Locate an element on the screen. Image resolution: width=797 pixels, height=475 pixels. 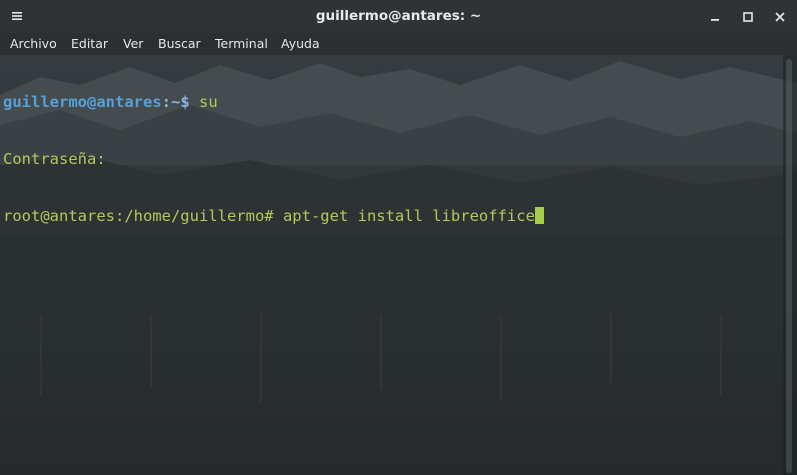
prompt-path: ~ is located at coordinates (175, 102).